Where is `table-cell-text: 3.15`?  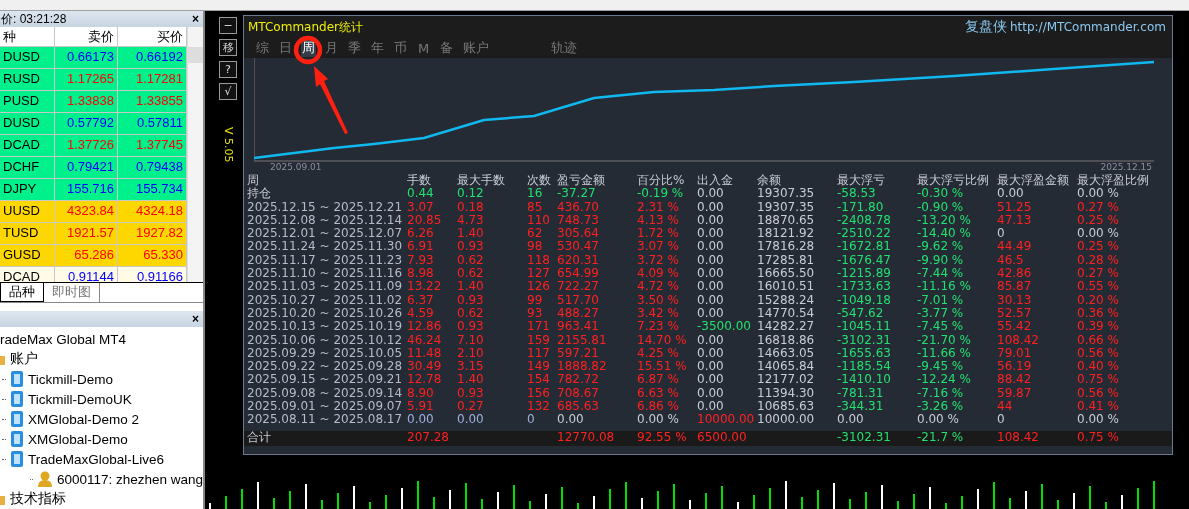
table-cell-text: 3.15 is located at coordinates (471, 367).